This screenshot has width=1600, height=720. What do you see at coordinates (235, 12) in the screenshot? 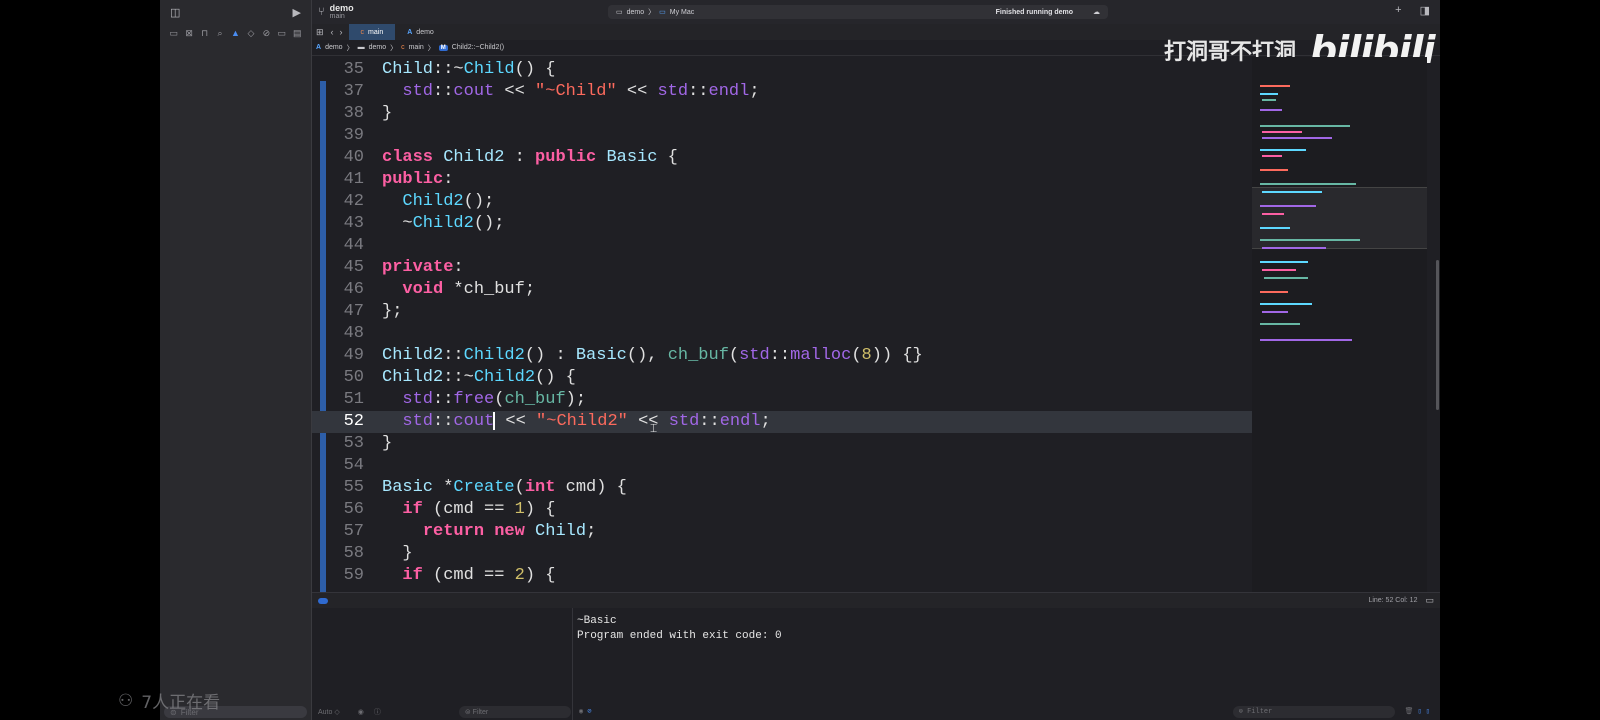
I see `navigator-topbar: ◫ ▶` at bounding box center [235, 12].